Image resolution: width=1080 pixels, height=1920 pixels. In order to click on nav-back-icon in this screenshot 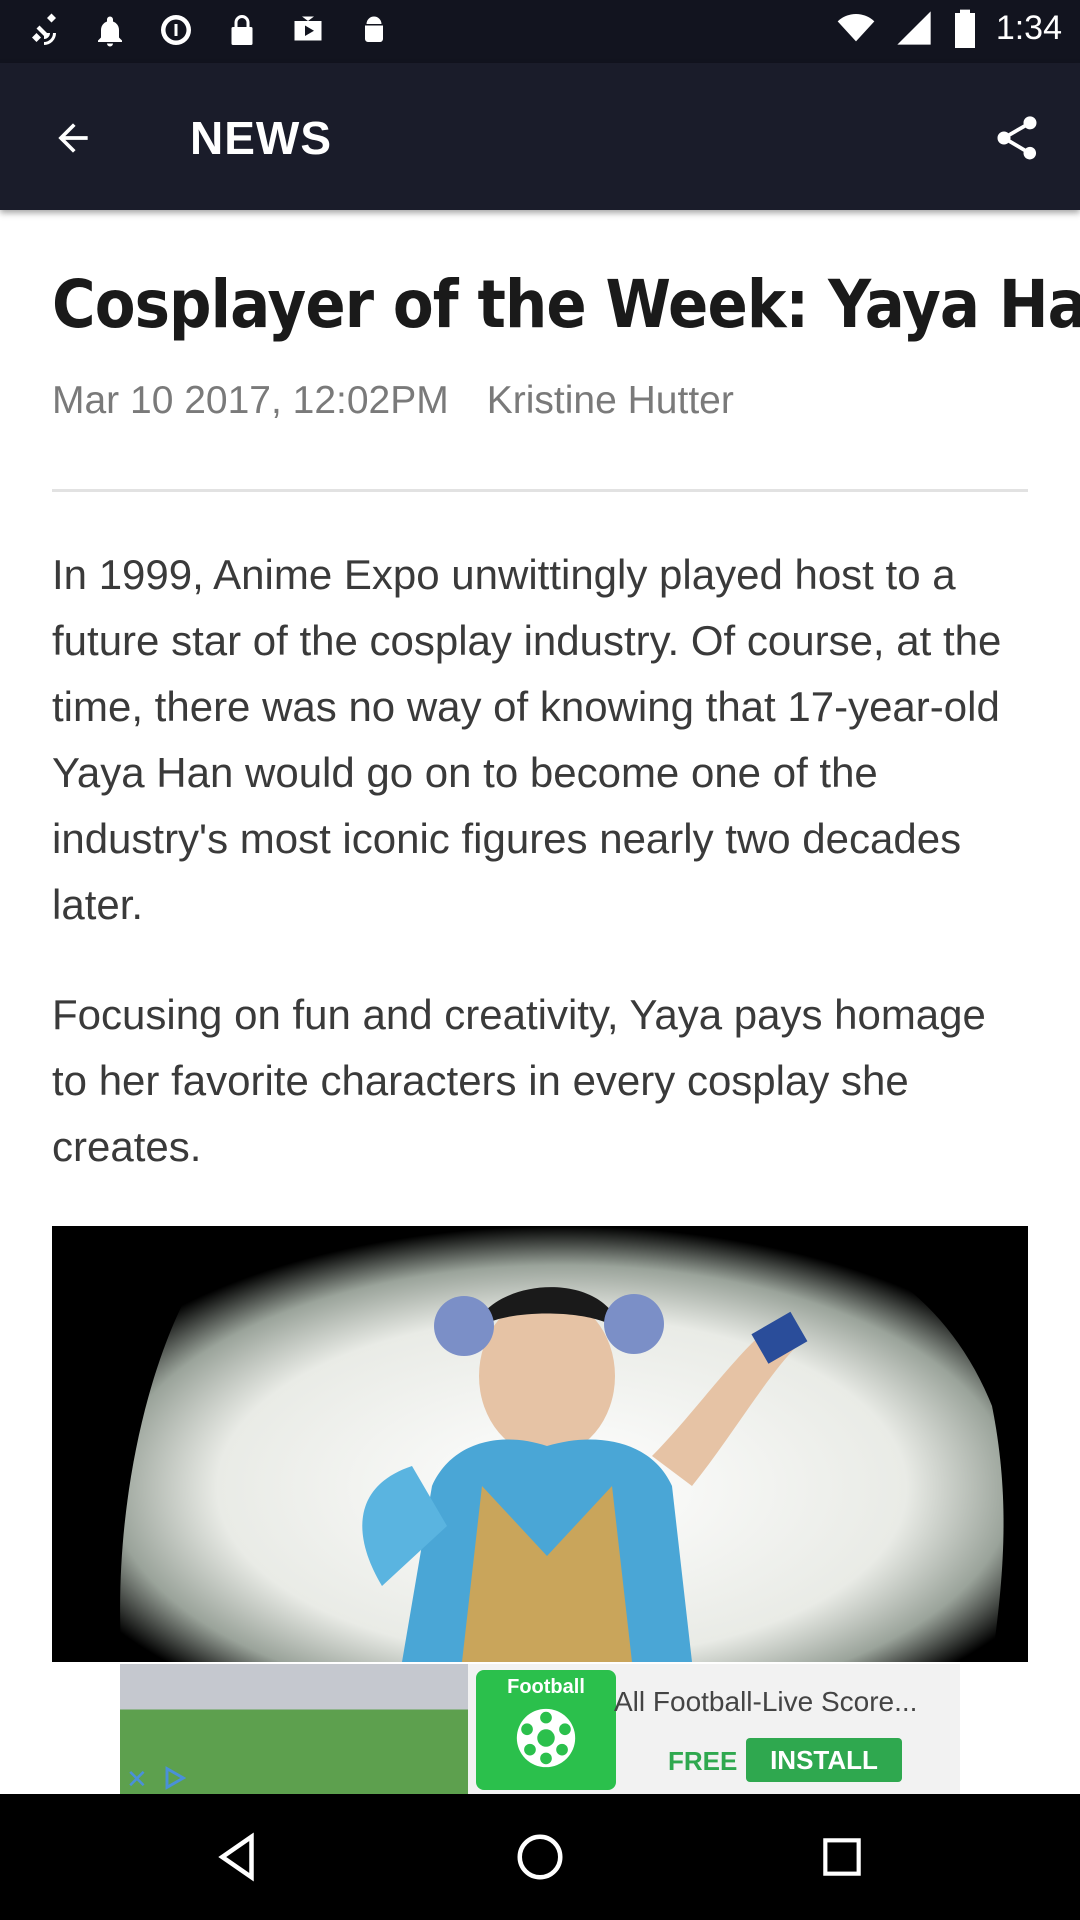, I will do `click(236, 1857)`.